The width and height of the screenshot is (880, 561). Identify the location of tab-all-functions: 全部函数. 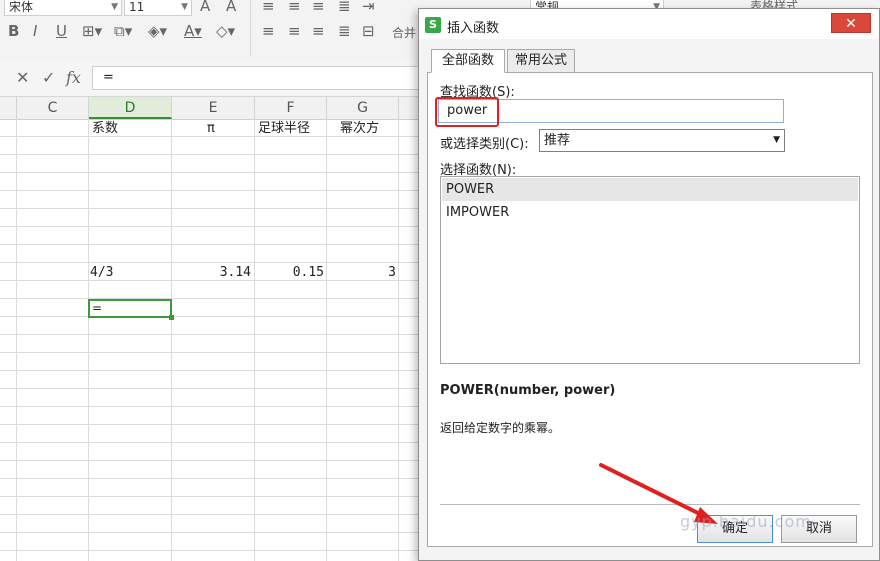
(468, 61).